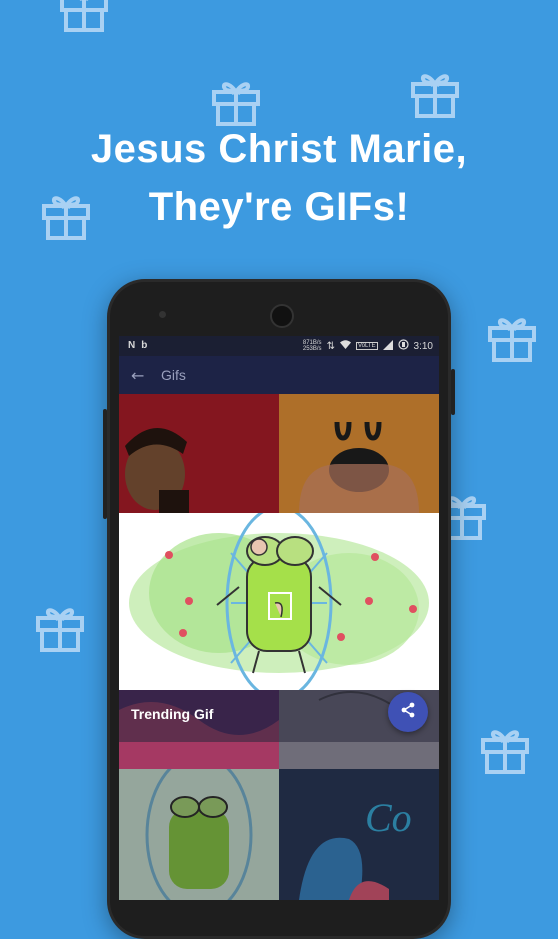 The height and width of the screenshot is (939, 558). Describe the element at coordinates (141, 375) in the screenshot. I see `arrow-left-icon: ←` at that location.